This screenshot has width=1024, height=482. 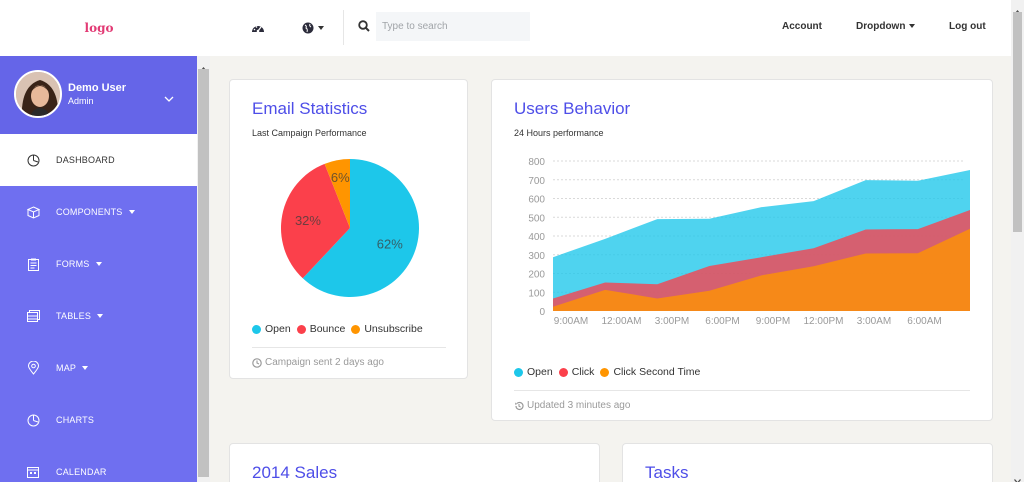 I want to click on search-icon, so click(x=364, y=28).